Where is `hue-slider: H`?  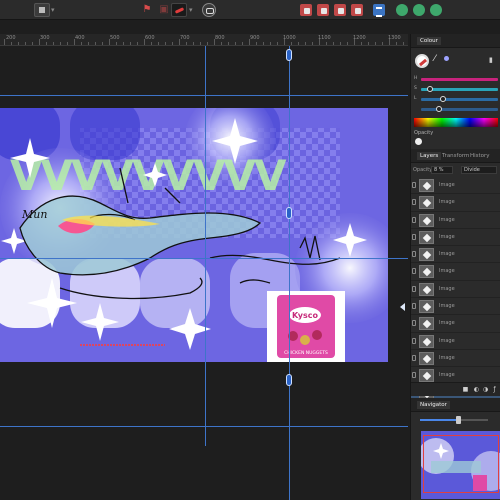 hue-slider: H is located at coordinates (456, 79).